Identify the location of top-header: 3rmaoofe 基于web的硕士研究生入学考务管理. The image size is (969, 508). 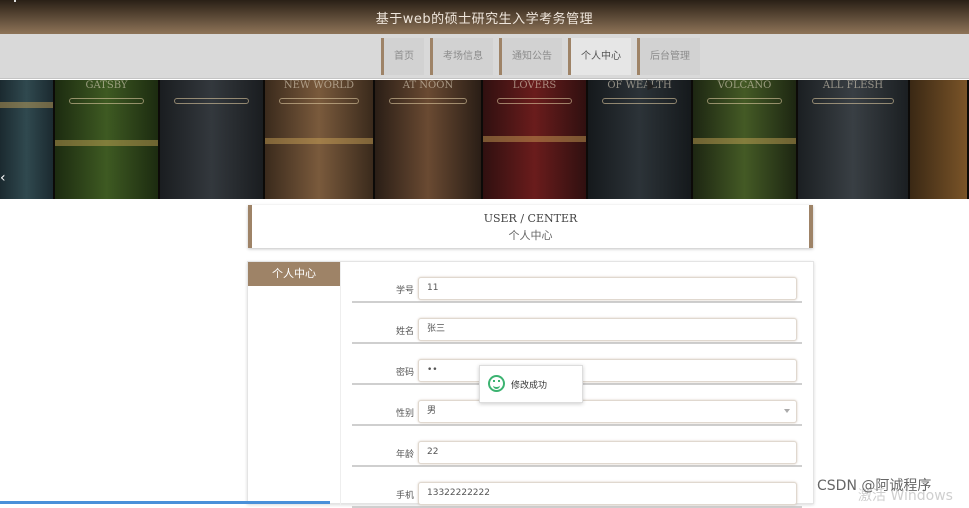
(484, 17).